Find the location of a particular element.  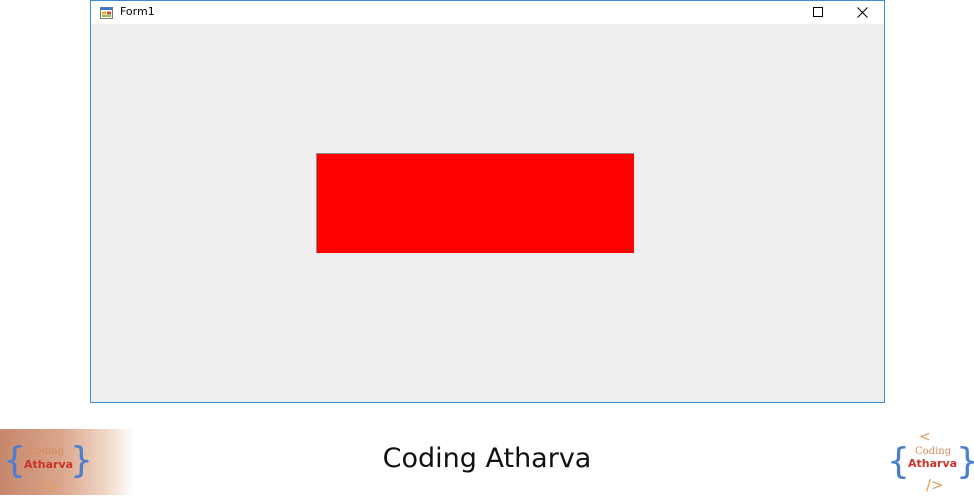

logo-tag-open: < is located at coordinates (925, 437).